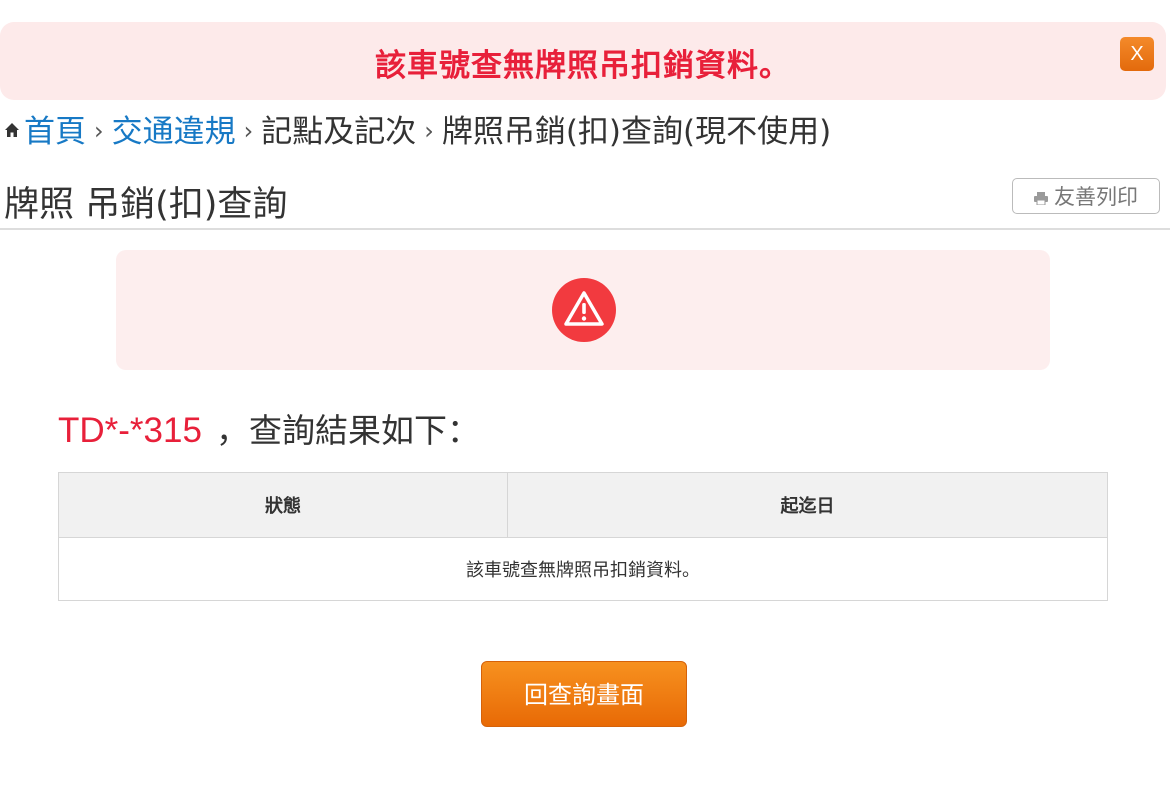 The height and width of the screenshot is (811, 1170). I want to click on print-button: 友善列印, so click(1086, 196).